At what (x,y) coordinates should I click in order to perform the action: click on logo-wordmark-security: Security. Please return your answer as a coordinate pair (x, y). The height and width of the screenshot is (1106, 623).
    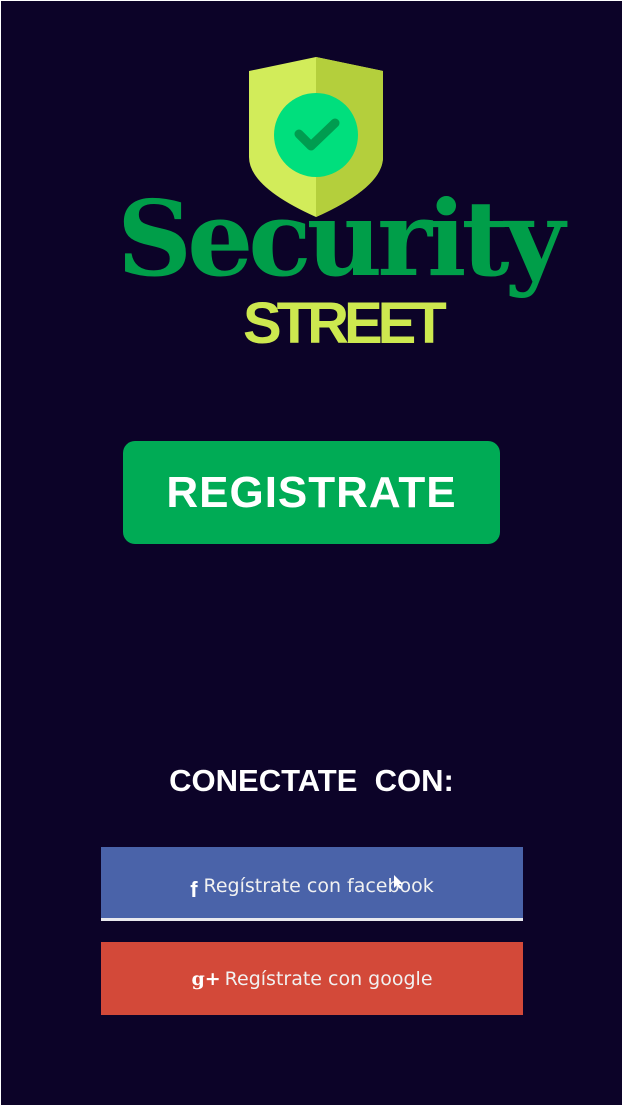
    Looking at the image, I should click on (341, 238).